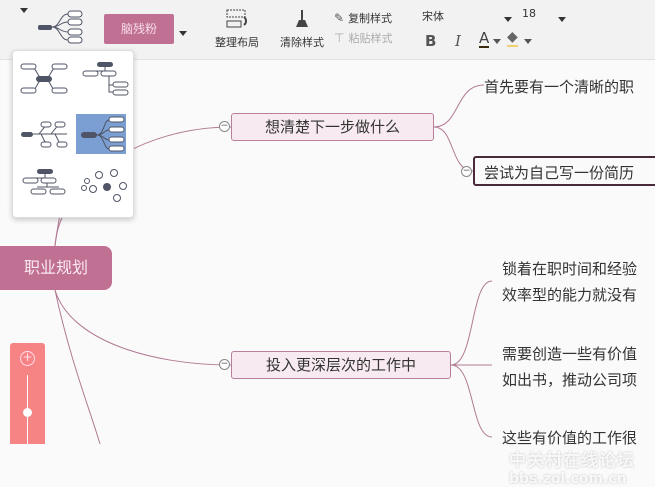  Describe the element at coordinates (572, 461) in the screenshot. I see `watermark-line1: 中关村在线论坛` at that location.